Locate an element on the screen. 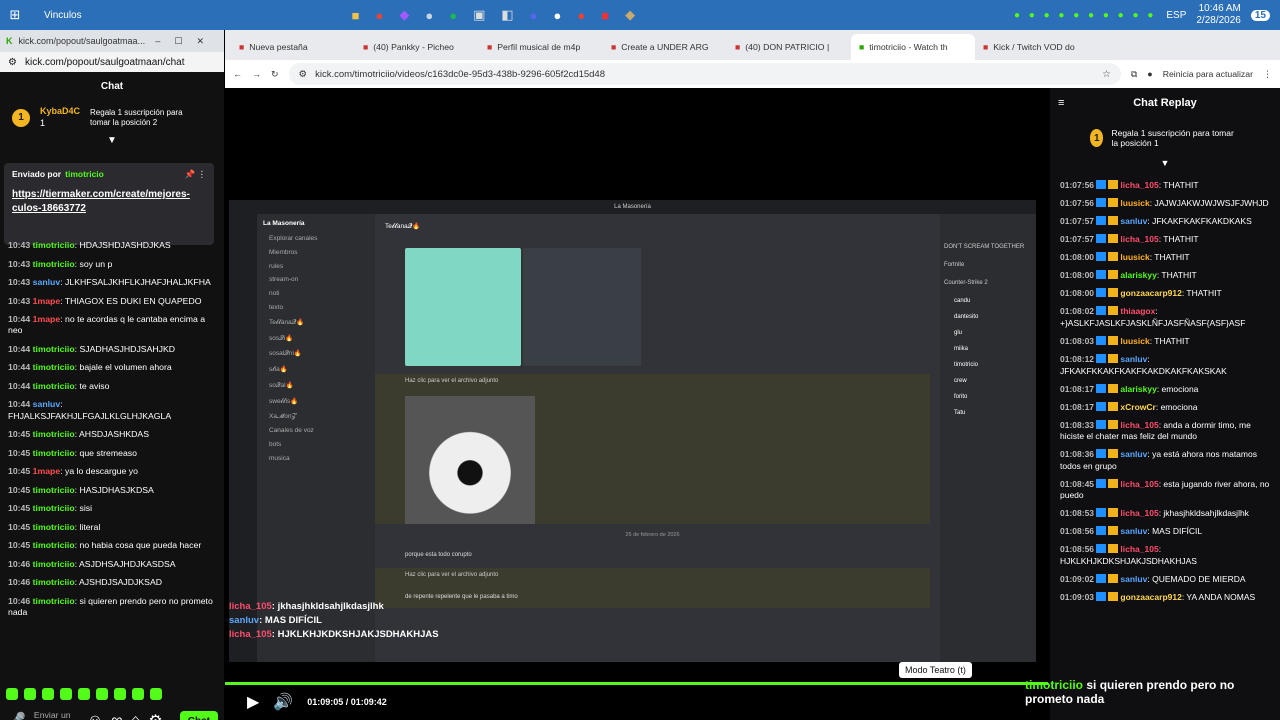  discord-channel: so𝓠al🔥 is located at coordinates (319, 385).